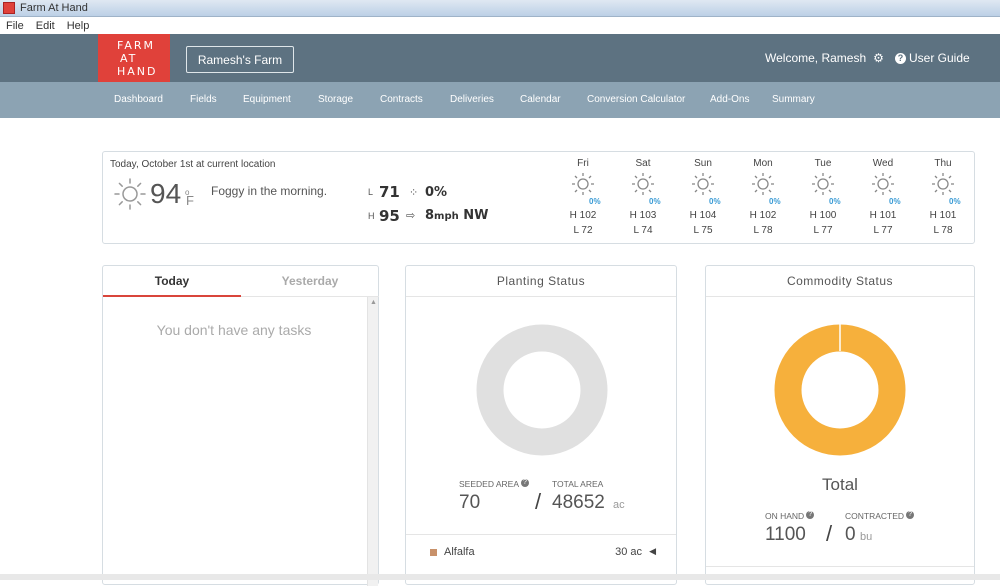 This screenshot has height=586, width=1000. What do you see at coordinates (372, 441) in the screenshot?
I see `tasks-scrollbar: ▲` at bounding box center [372, 441].